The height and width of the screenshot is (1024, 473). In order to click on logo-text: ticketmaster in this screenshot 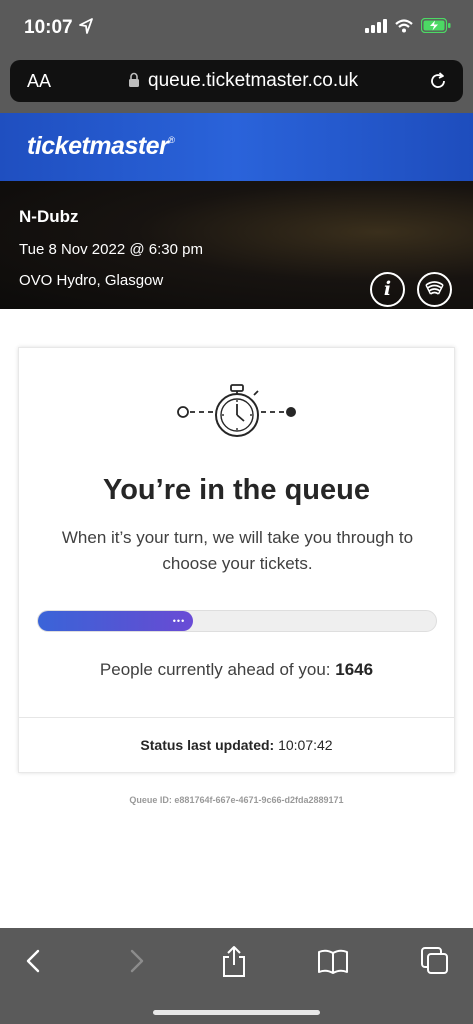, I will do `click(98, 146)`.